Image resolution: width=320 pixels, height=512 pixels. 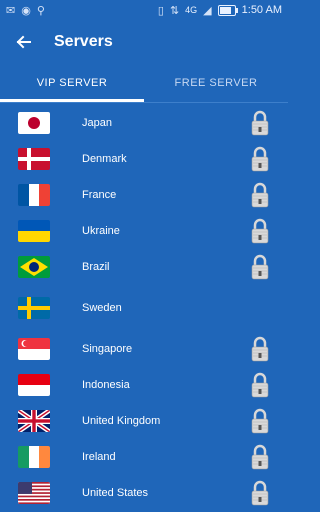 I want to click on france-flag-icon, so click(x=34, y=195).